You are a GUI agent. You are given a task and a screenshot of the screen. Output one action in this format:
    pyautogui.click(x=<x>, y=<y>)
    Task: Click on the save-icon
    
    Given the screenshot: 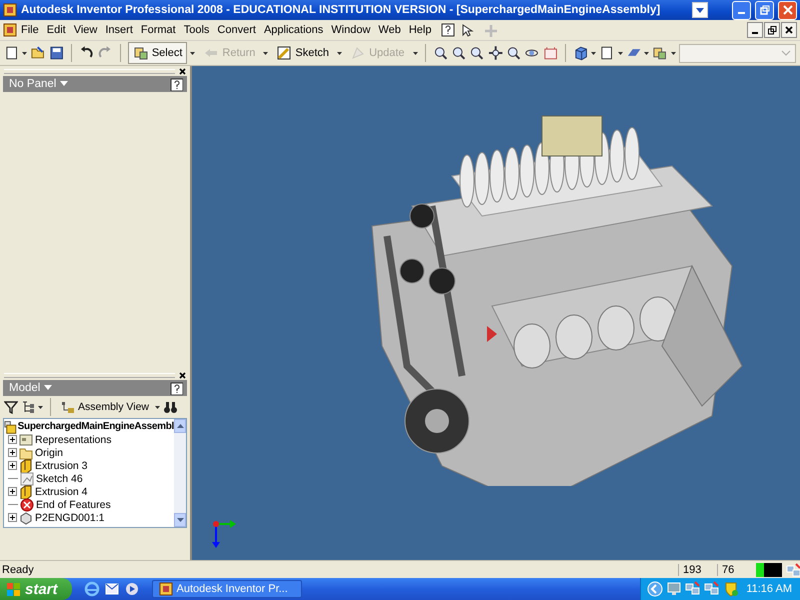 What is the action you would take?
    pyautogui.click(x=56, y=53)
    